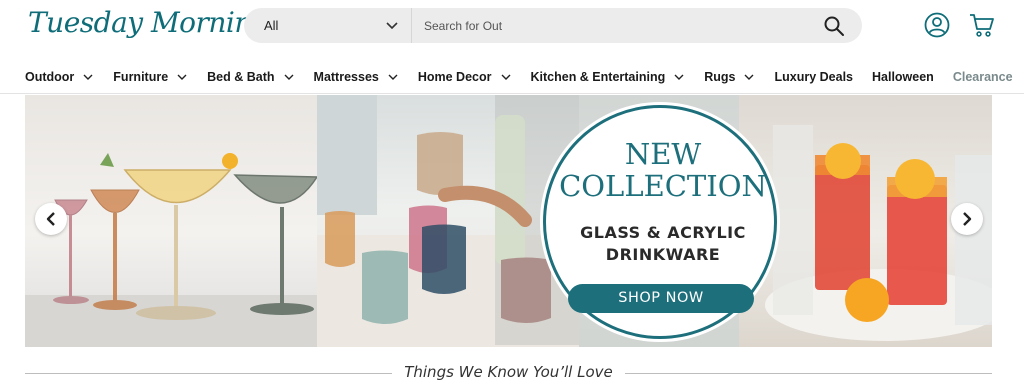 This screenshot has height=383, width=1024. I want to click on nav-item-label: Bed & Bath, so click(241, 77).